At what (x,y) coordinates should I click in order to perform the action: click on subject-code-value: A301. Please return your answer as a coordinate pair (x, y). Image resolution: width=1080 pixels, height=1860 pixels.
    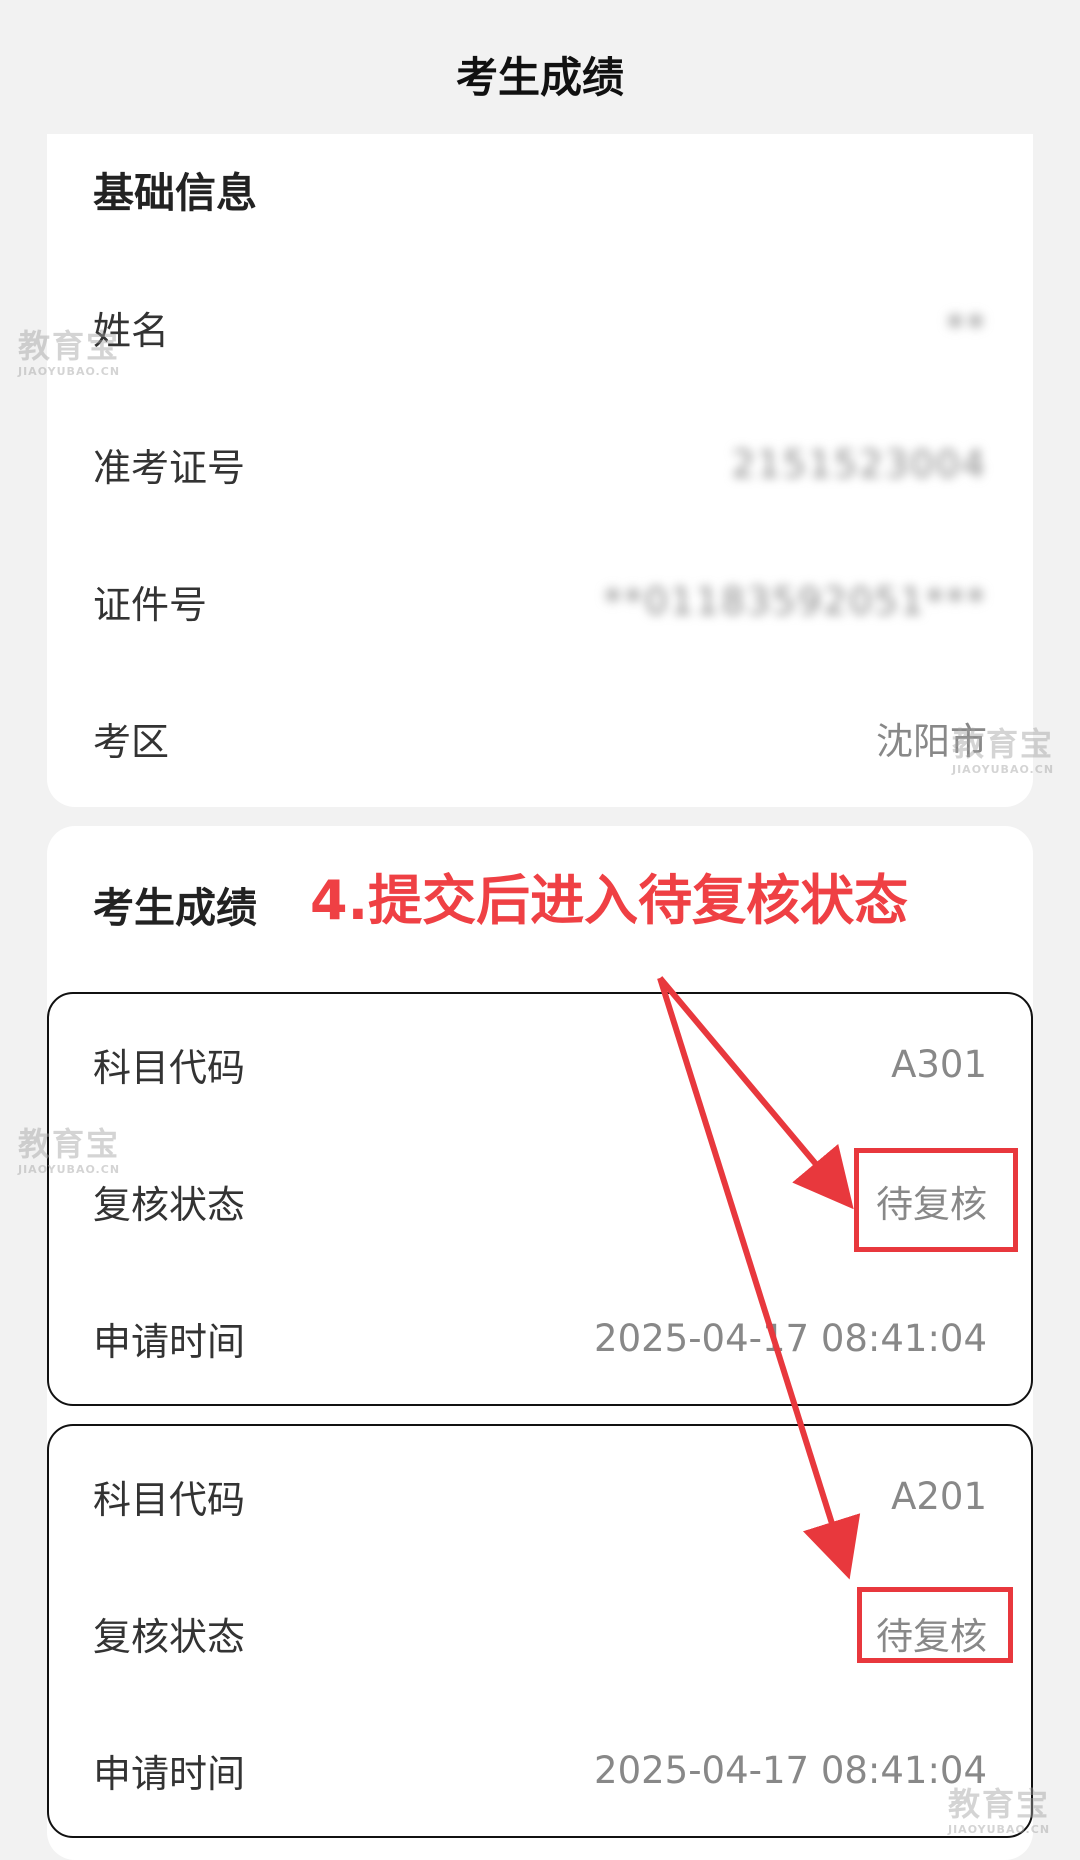
    Looking at the image, I should click on (939, 1064).